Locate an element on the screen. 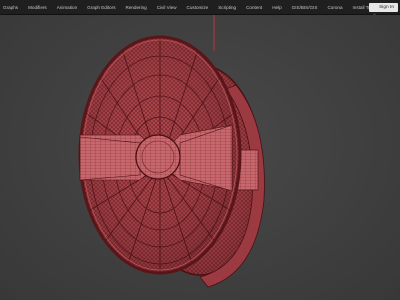  menu-modifiers: Modifiers is located at coordinates (37, 7).